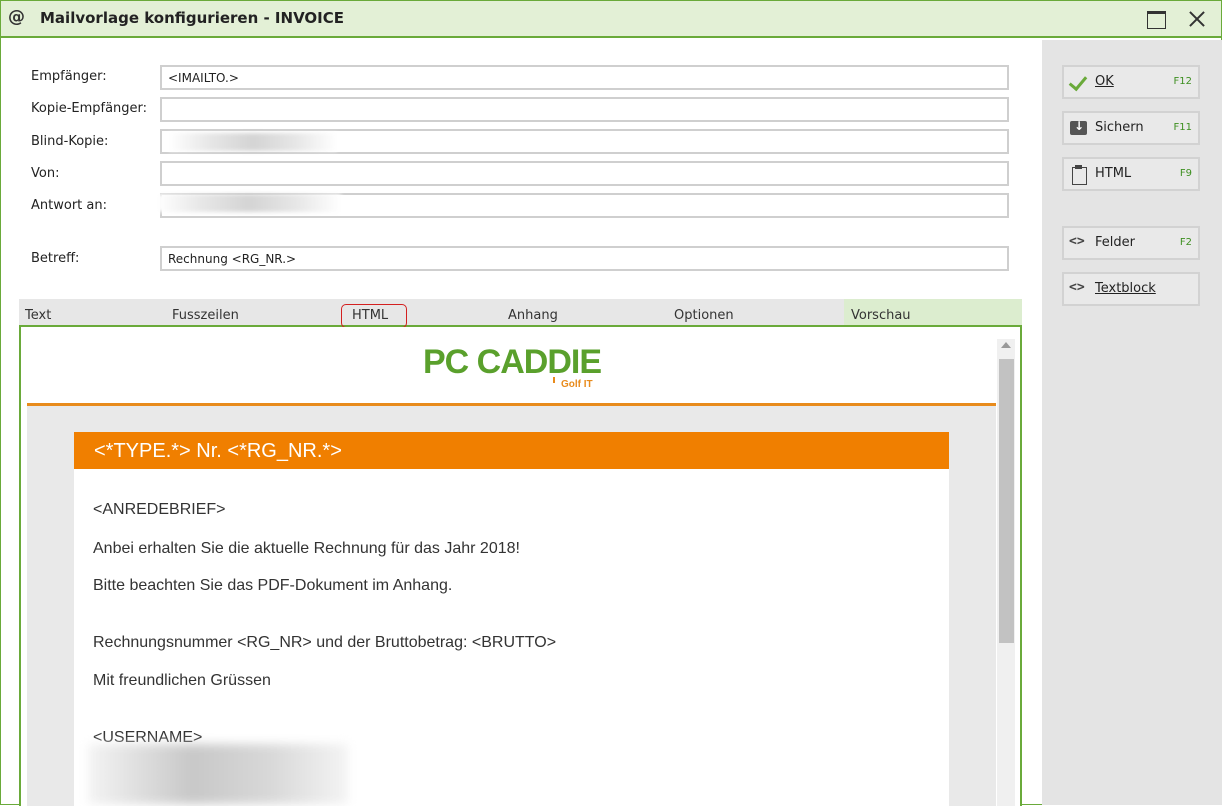  Describe the element at coordinates (182, 680) in the screenshot. I see `mail-line: Mit freundlichen Grüssen` at that location.